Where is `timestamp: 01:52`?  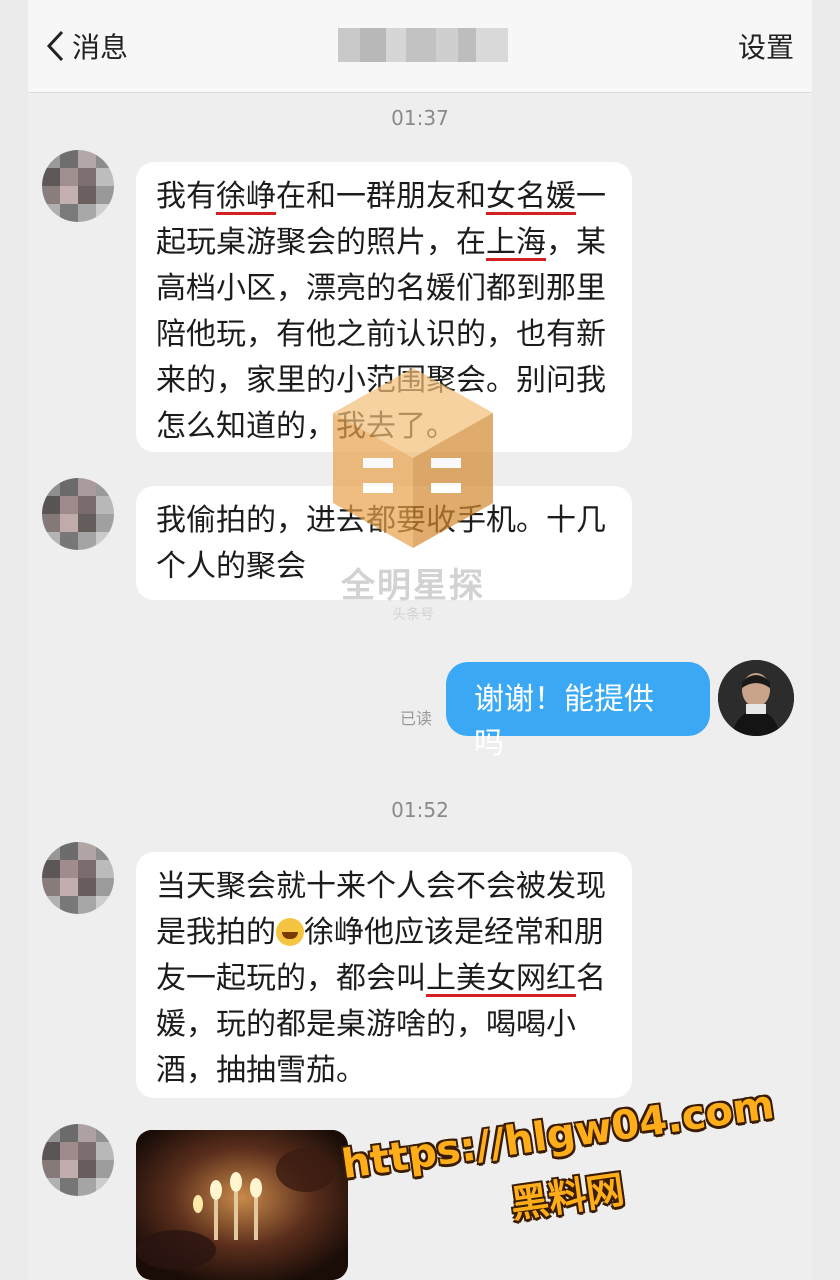 timestamp: 01:52 is located at coordinates (420, 810).